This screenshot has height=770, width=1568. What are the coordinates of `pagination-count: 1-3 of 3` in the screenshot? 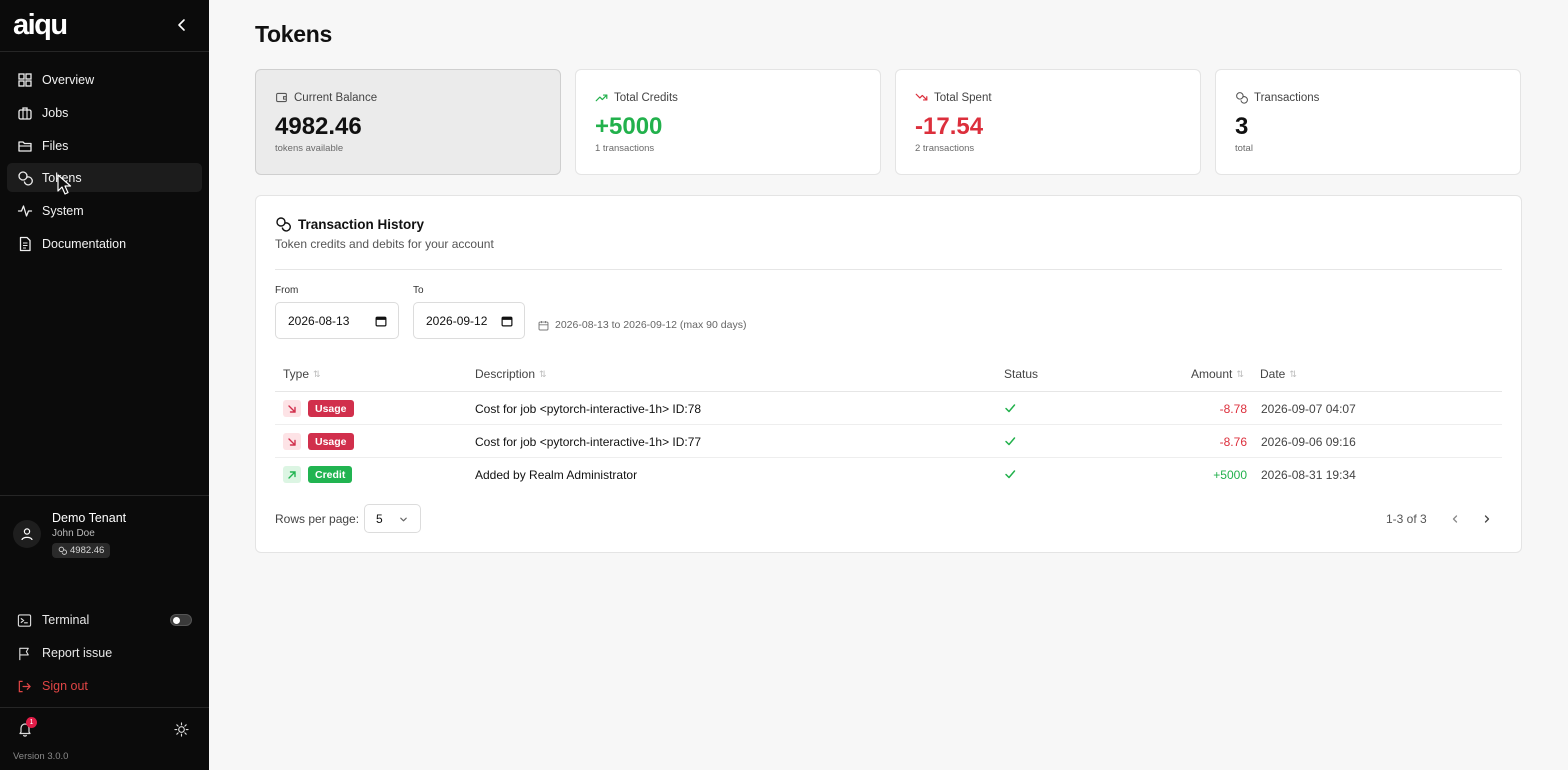 It's located at (1406, 519).